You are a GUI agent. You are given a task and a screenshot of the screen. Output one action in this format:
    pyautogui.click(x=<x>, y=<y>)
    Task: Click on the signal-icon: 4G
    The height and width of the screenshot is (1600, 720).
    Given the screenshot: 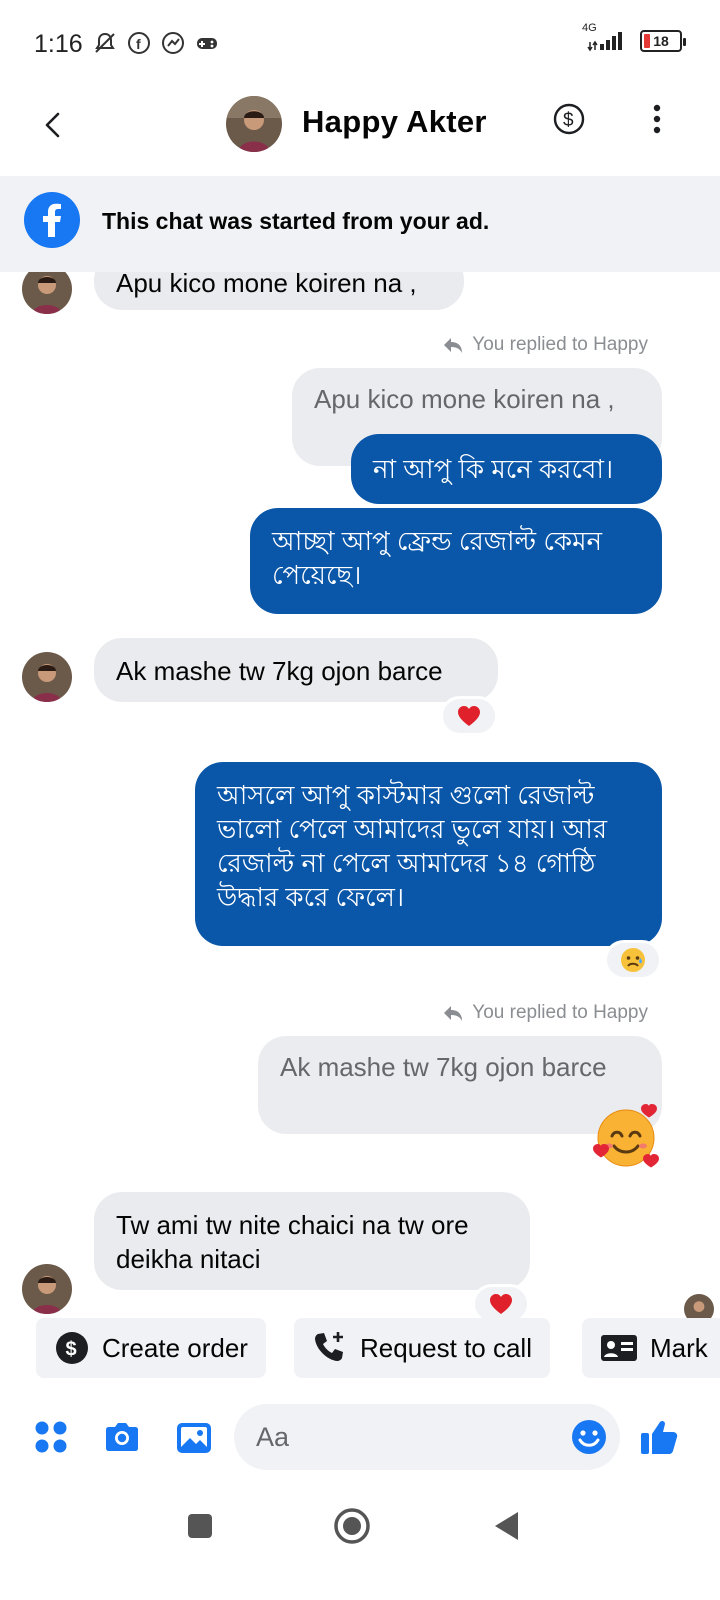 What is the action you would take?
    pyautogui.click(x=606, y=38)
    